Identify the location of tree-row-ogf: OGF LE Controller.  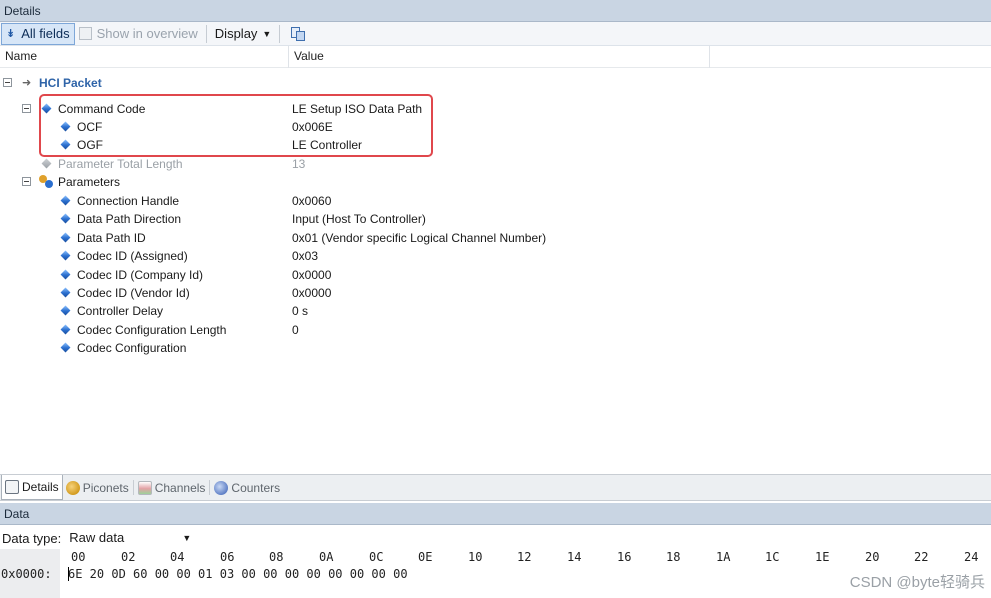
(495, 145).